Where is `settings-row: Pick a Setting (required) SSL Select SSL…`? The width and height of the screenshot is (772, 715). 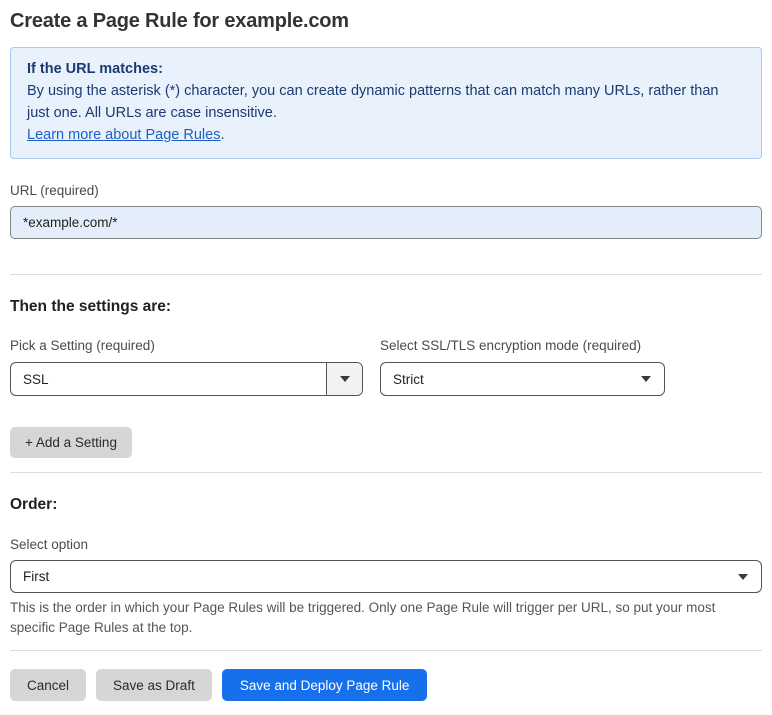
settings-row: Pick a Setting (required) SSL Select SSL… is located at coordinates (386, 367).